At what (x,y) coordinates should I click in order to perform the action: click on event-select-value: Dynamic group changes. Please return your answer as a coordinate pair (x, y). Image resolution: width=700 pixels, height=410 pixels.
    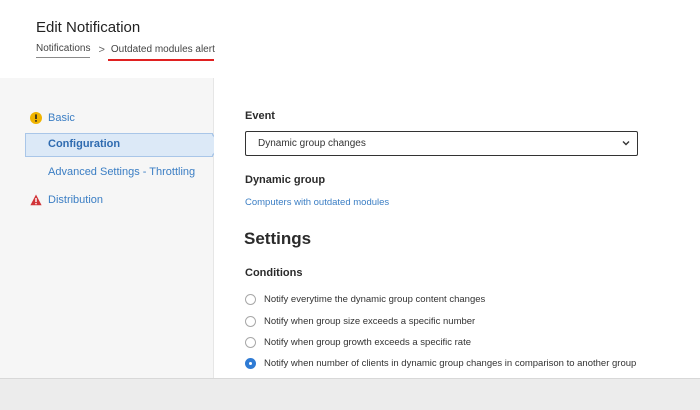
    Looking at the image, I should click on (312, 143).